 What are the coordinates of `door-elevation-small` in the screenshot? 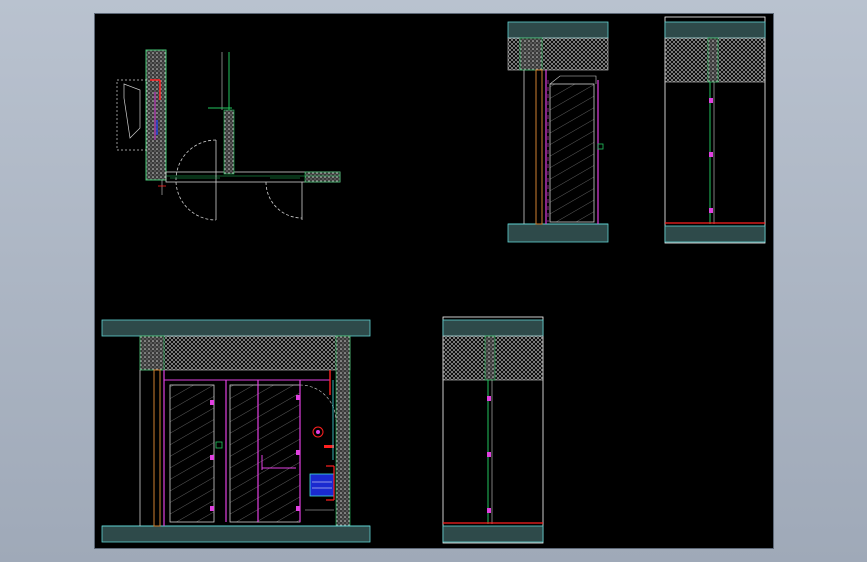 It's located at (558, 132).